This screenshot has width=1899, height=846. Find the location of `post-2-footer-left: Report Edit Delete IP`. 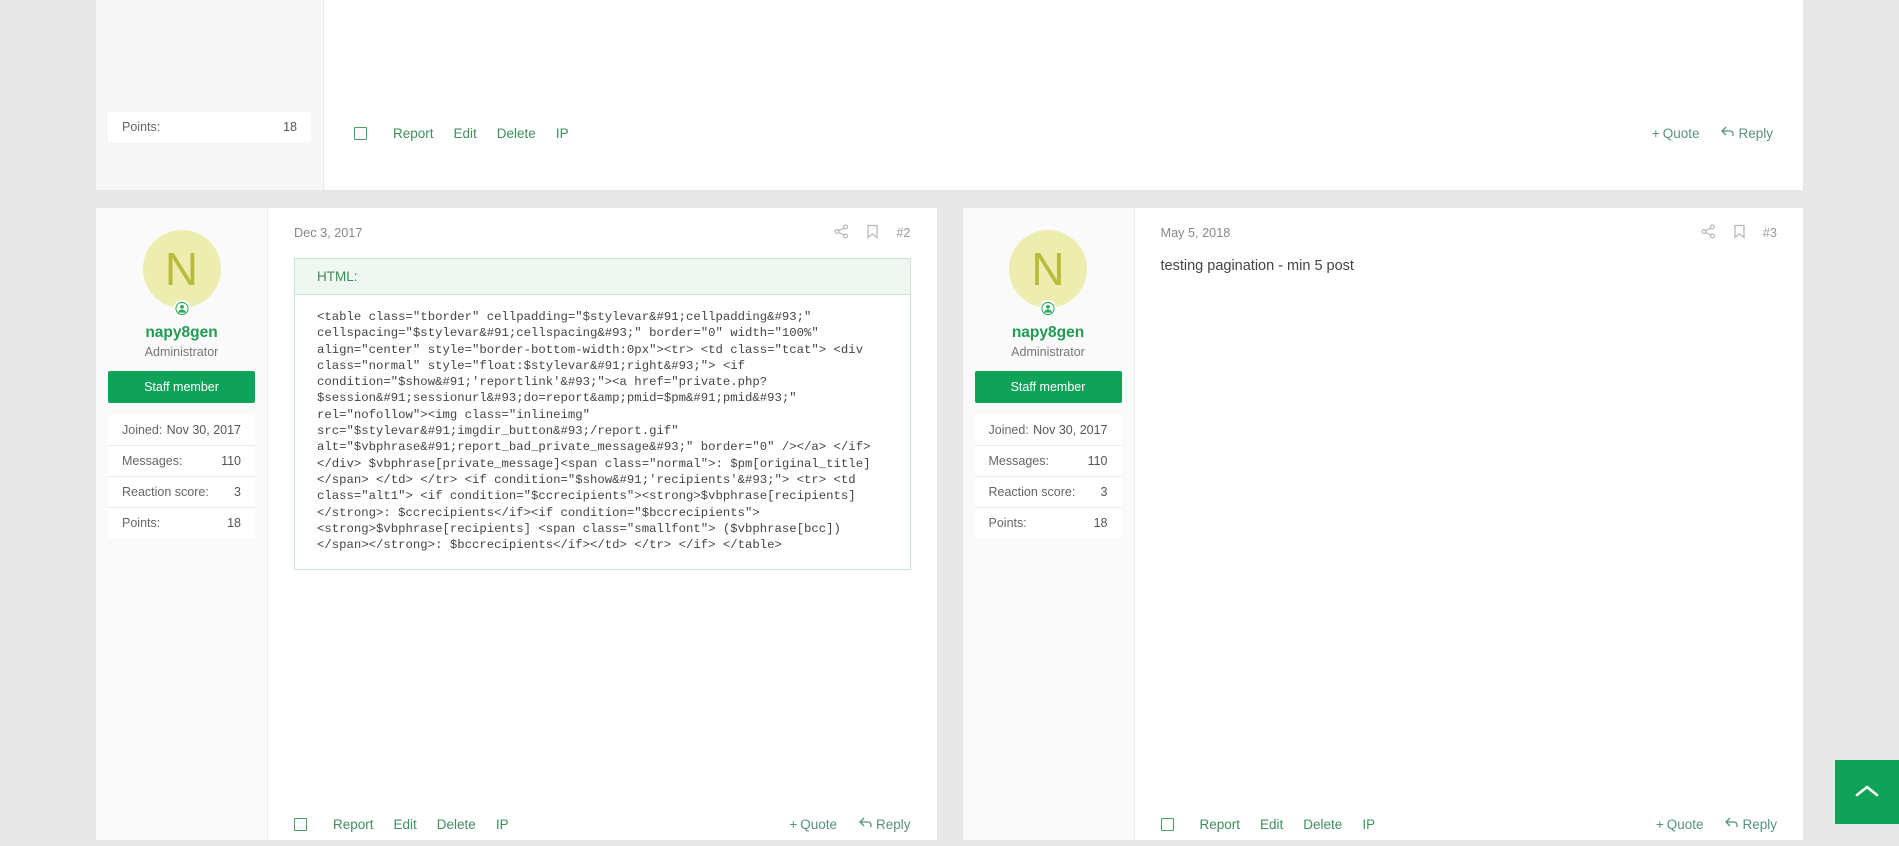

post-2-footer-left: Report Edit Delete IP is located at coordinates (401, 824).